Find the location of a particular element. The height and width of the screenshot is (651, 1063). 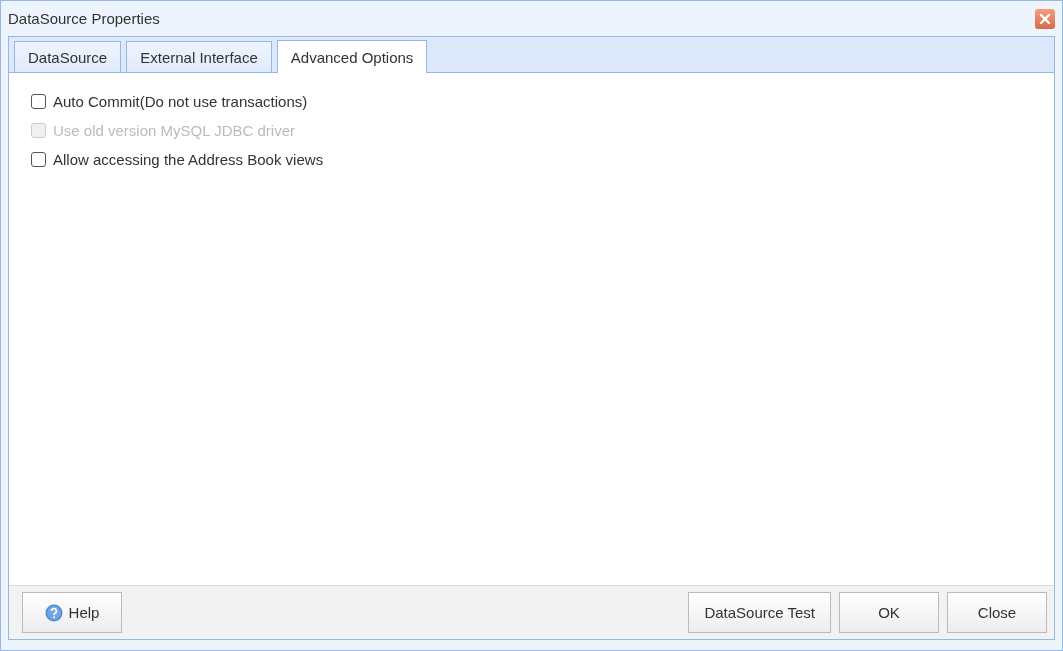

window-title: DataSource Properties is located at coordinates (84, 18).